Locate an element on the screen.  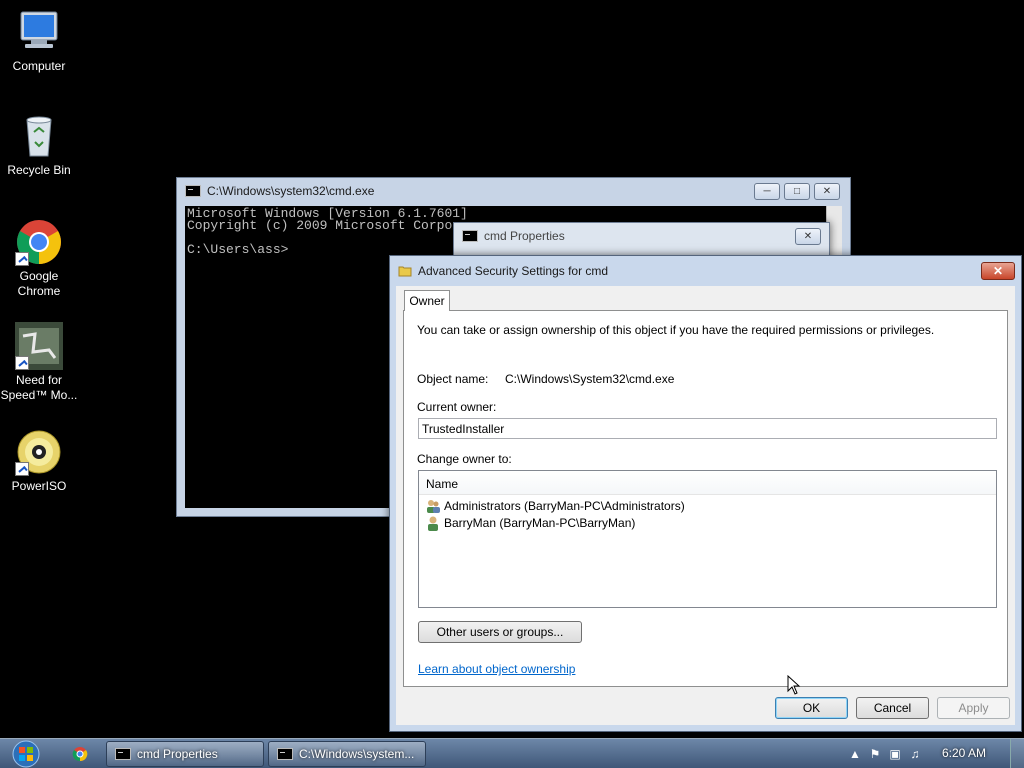
cmd-window-title: C:\Windows\system32\cmd.exe is located at coordinates (291, 191).